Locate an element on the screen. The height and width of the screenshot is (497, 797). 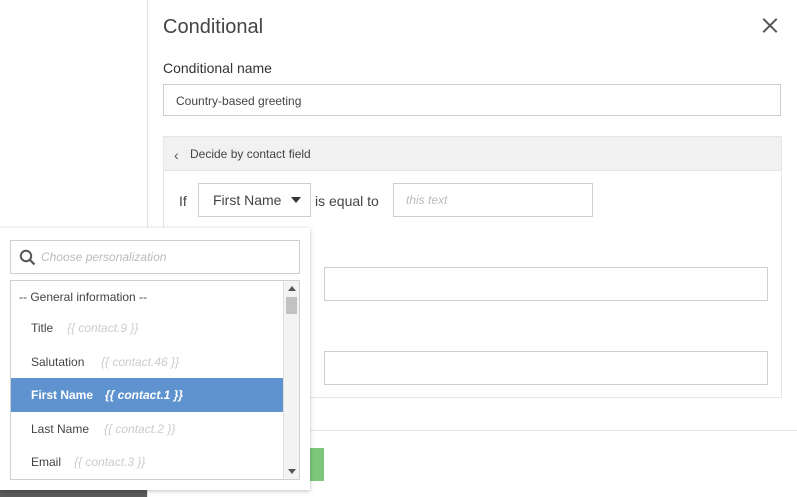
contact-field-select: First Name is located at coordinates (254, 200).